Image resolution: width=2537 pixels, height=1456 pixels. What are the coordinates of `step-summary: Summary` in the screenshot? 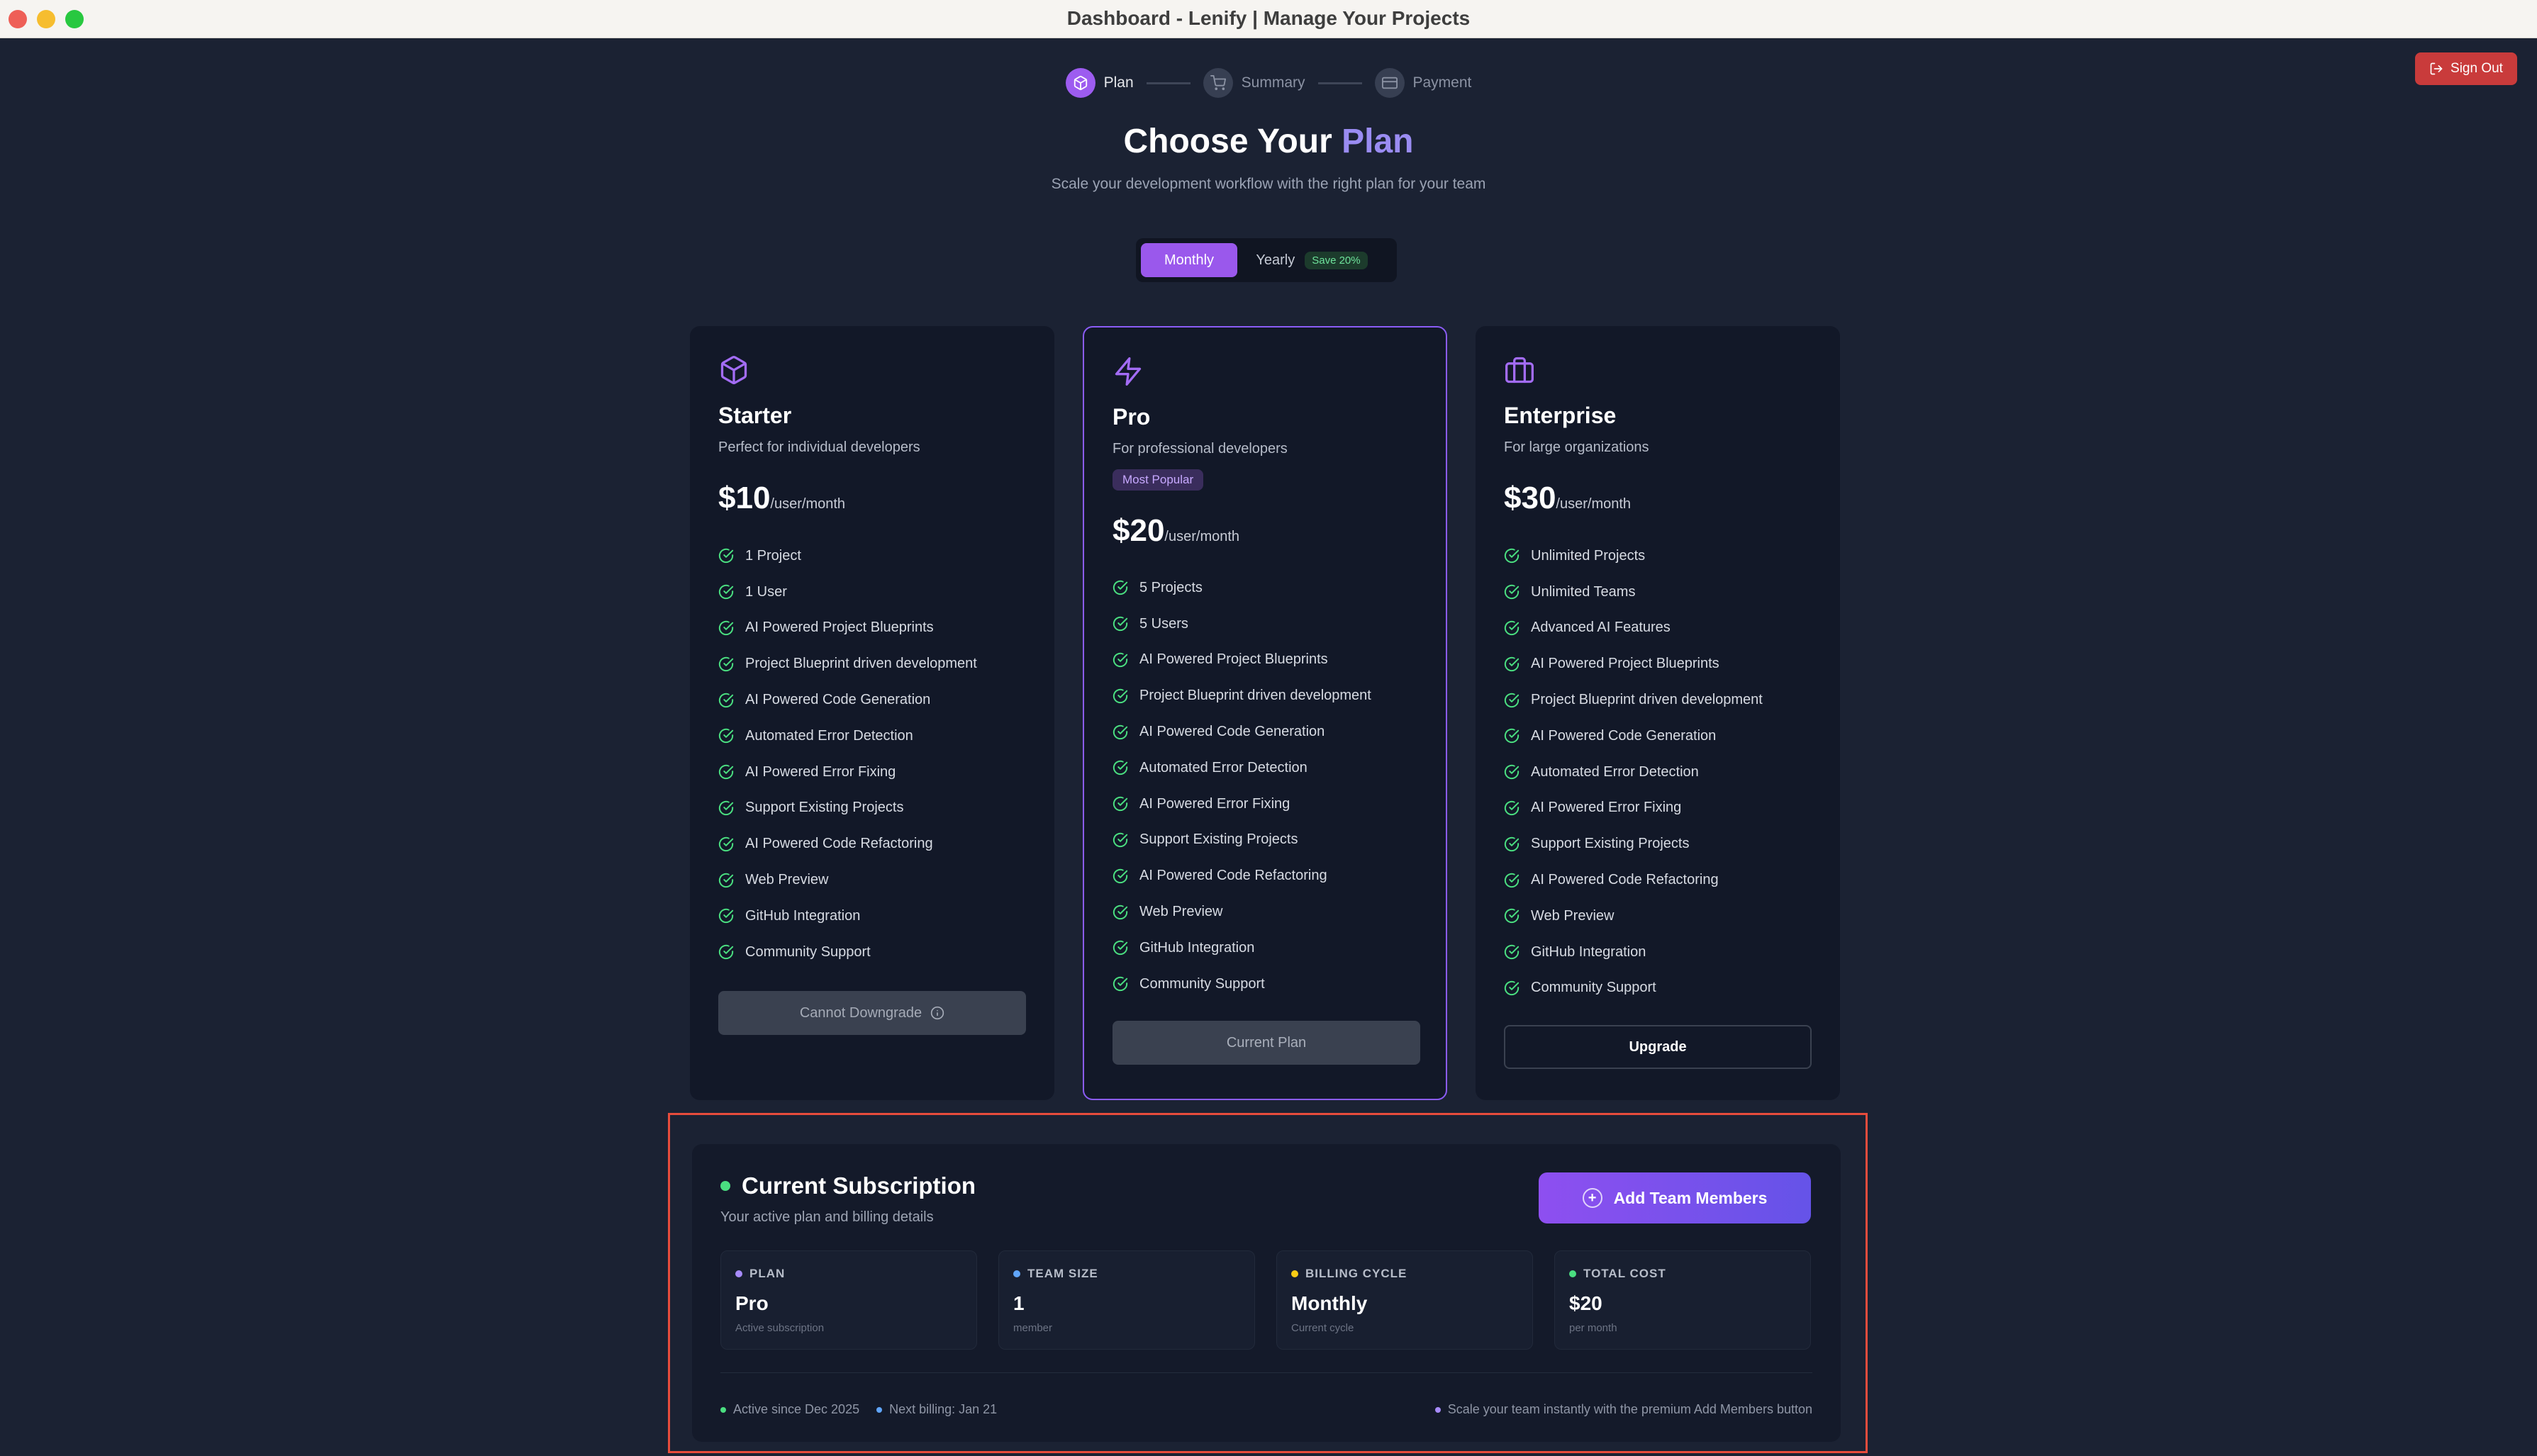 It's located at (1254, 83).